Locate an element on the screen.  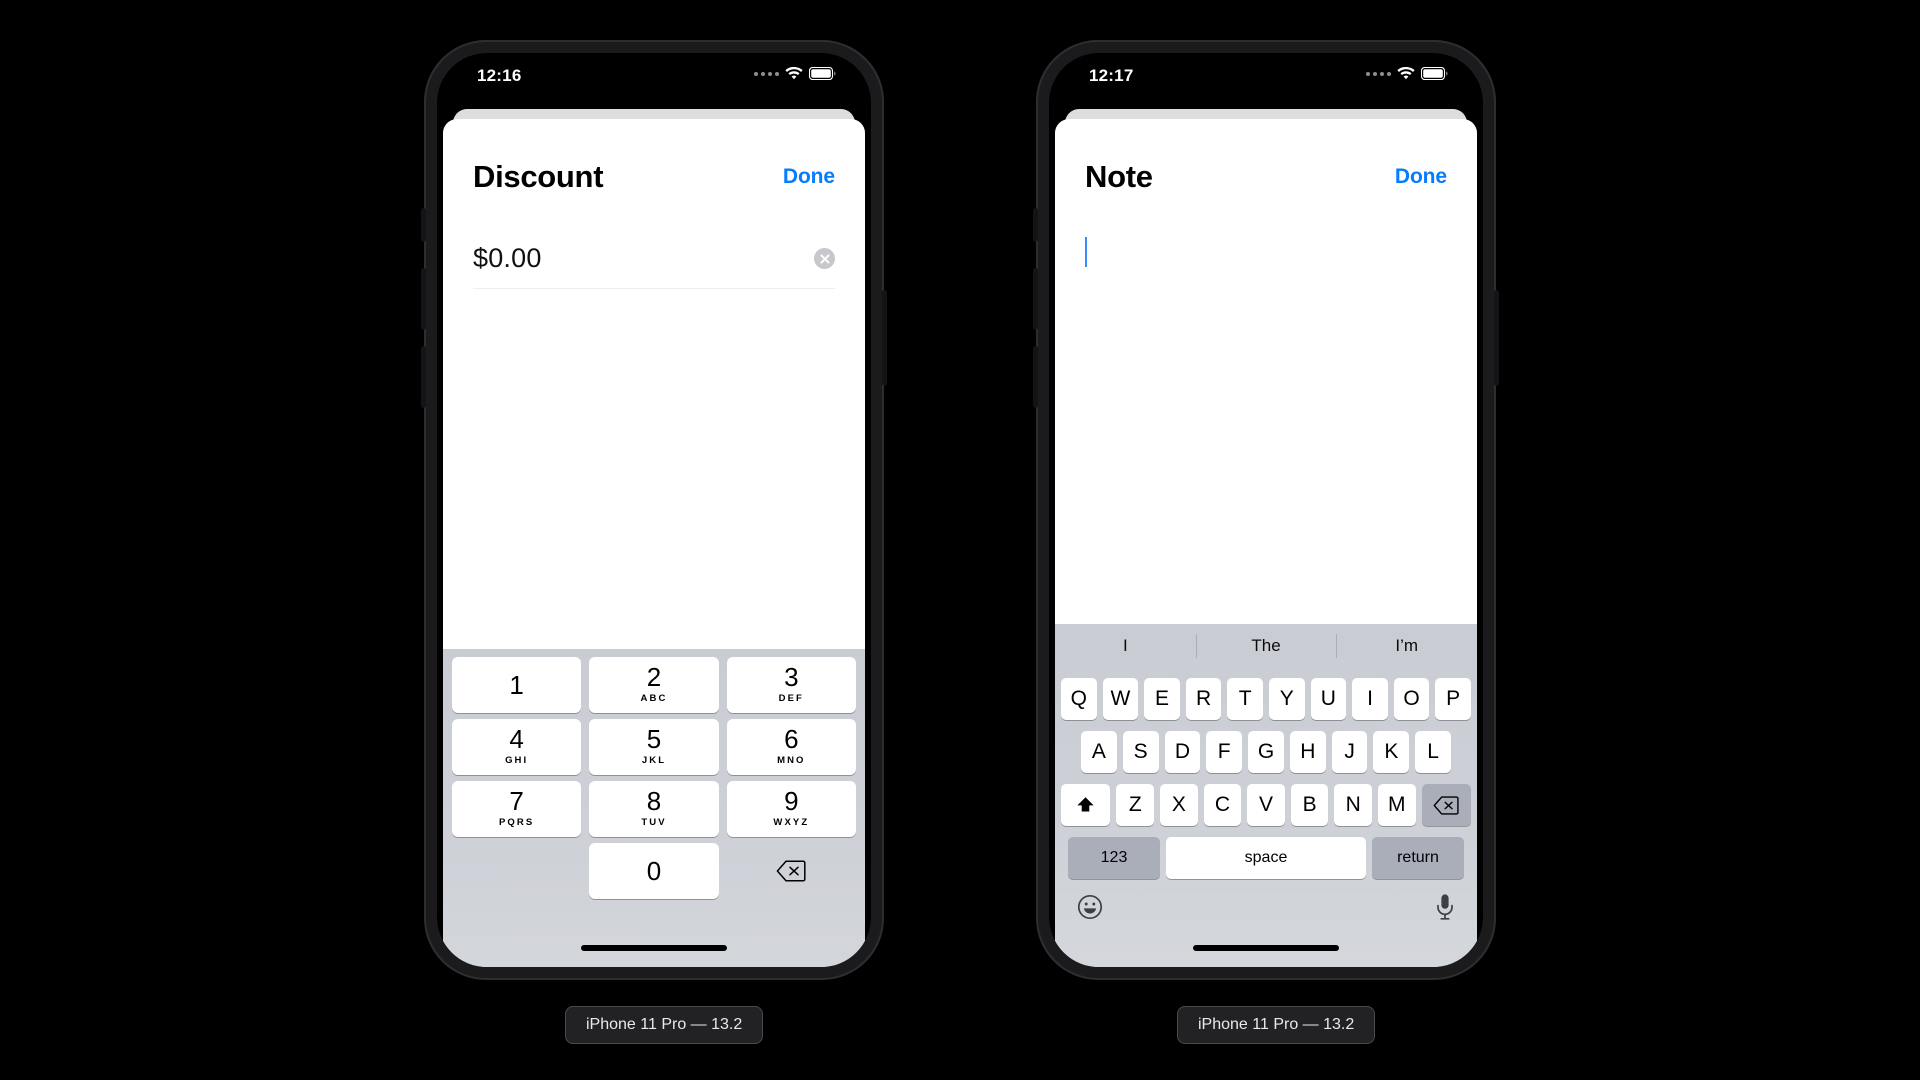
key-p: P is located at coordinates (1453, 699).